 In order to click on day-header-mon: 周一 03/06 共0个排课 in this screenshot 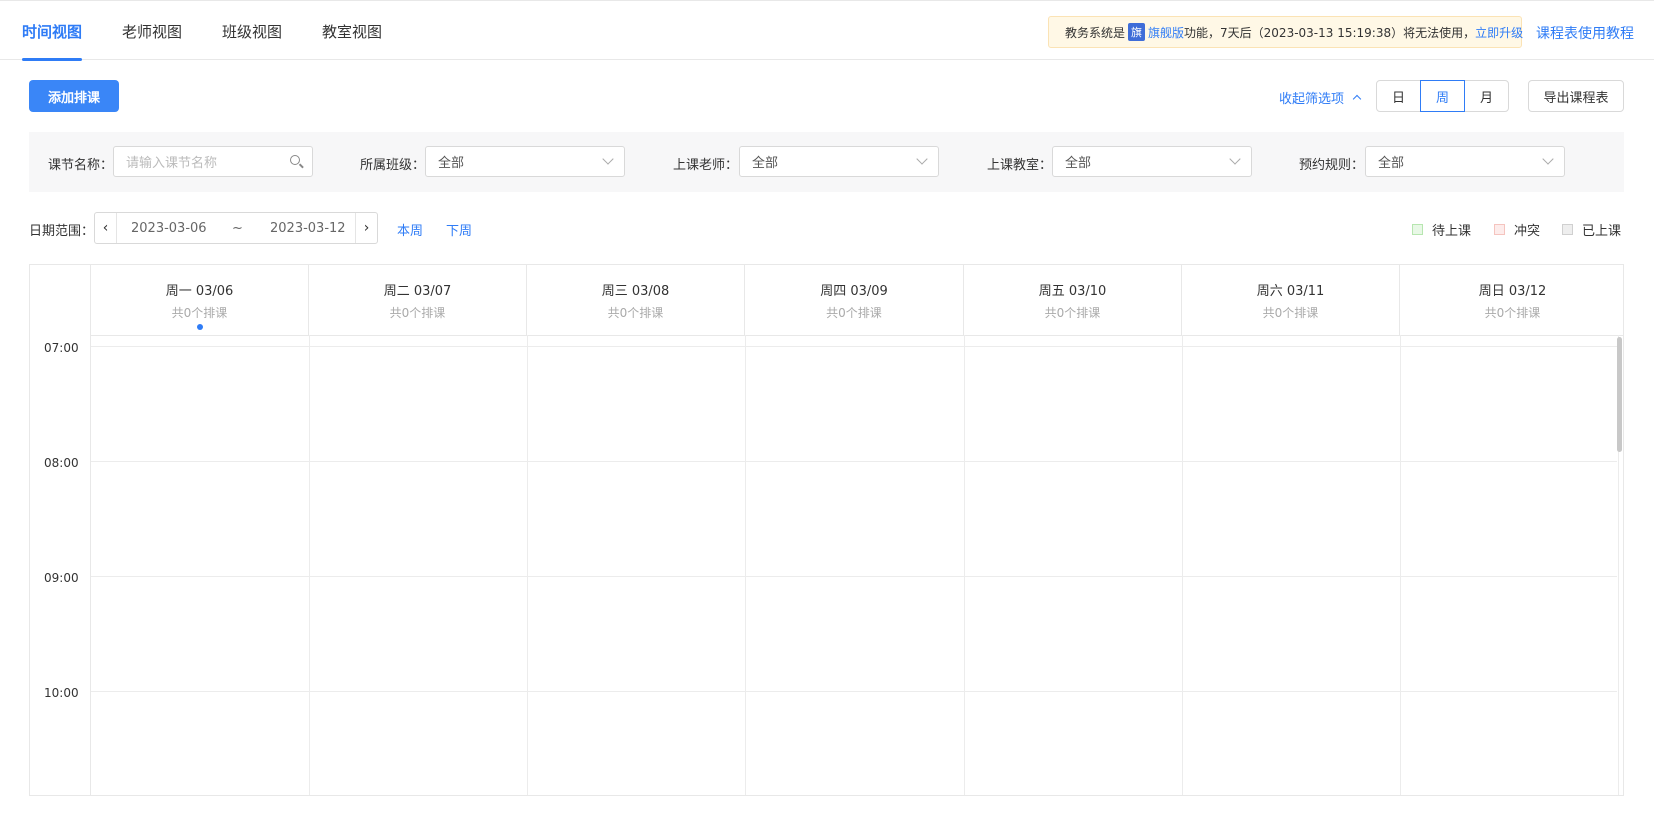, I will do `click(200, 300)`.